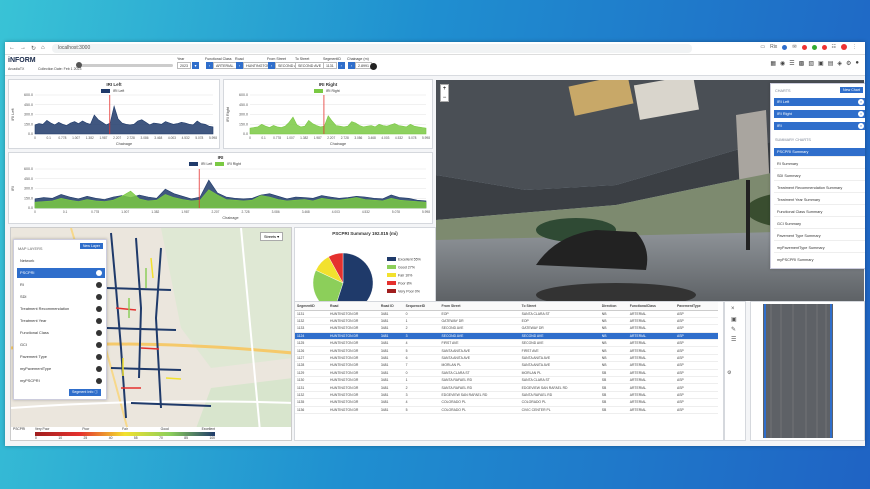 The image size is (870, 489). Describe the element at coordinates (819, 176) in the screenshot. I see `summary-item-sdi: SDI Summary` at that location.